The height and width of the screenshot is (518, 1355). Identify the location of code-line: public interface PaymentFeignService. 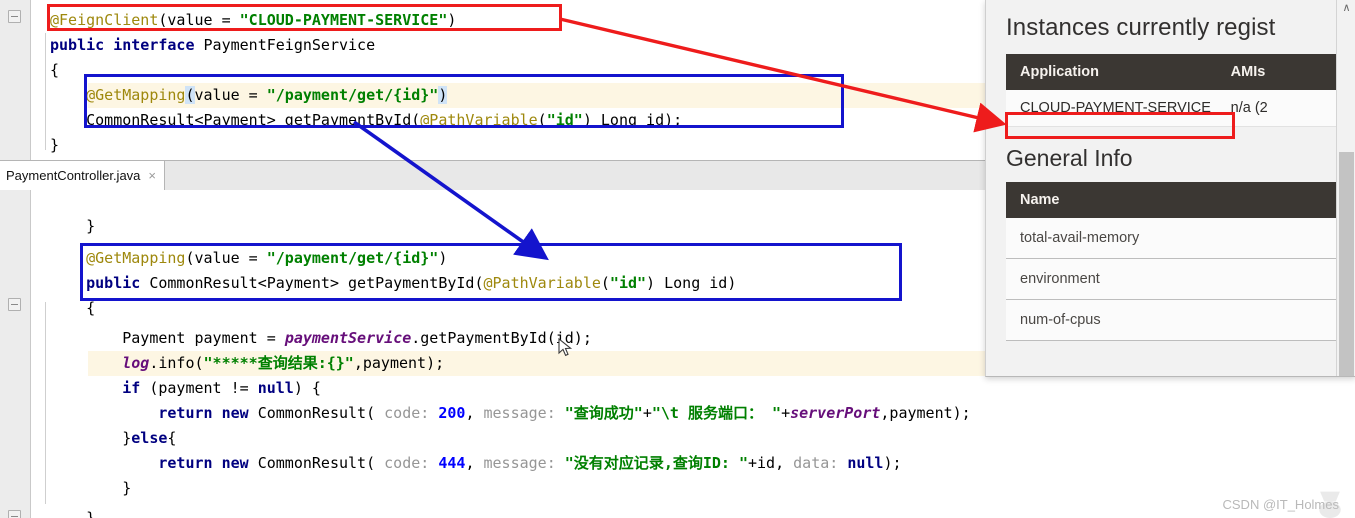
(212, 45).